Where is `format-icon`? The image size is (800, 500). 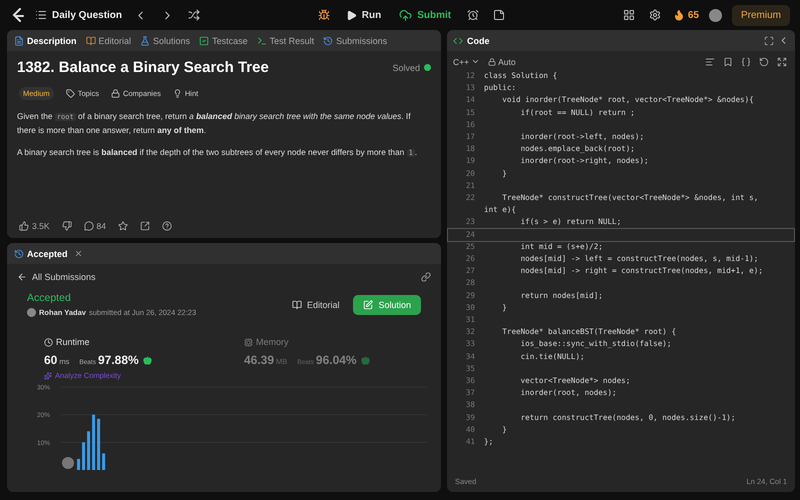 format-icon is located at coordinates (710, 61).